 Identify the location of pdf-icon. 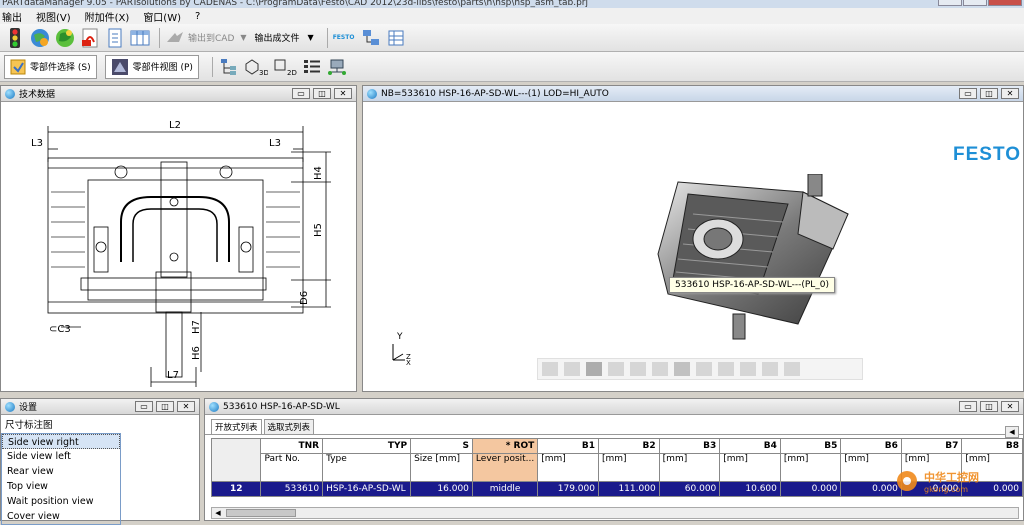
(90, 38).